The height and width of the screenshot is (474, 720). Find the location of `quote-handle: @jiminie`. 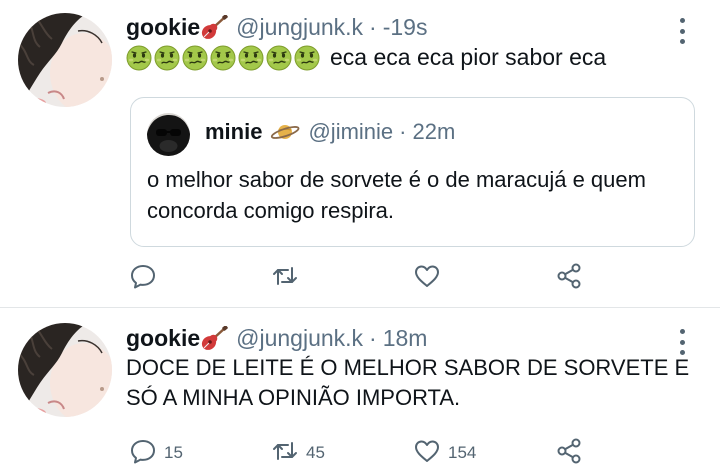

quote-handle: @jiminie is located at coordinates (350, 132).